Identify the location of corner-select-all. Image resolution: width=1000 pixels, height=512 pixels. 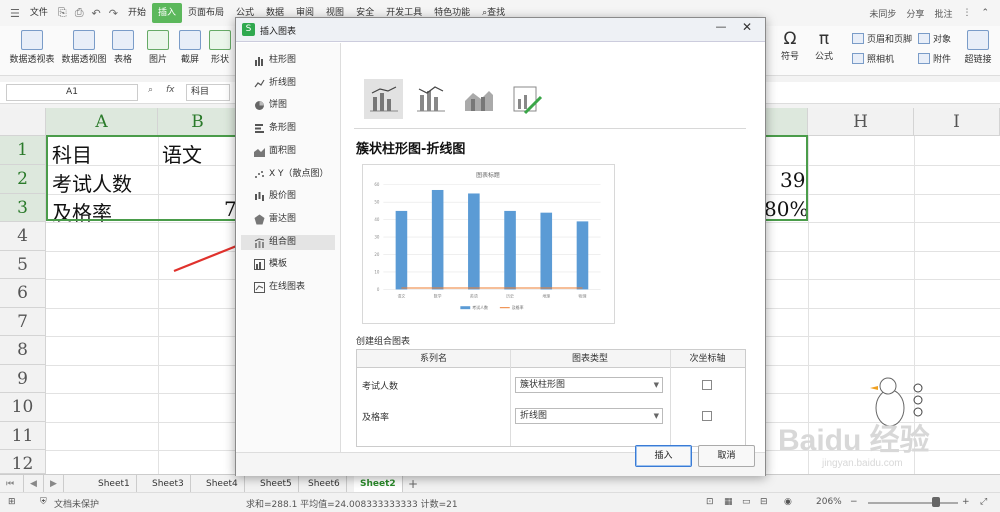
(23, 122).